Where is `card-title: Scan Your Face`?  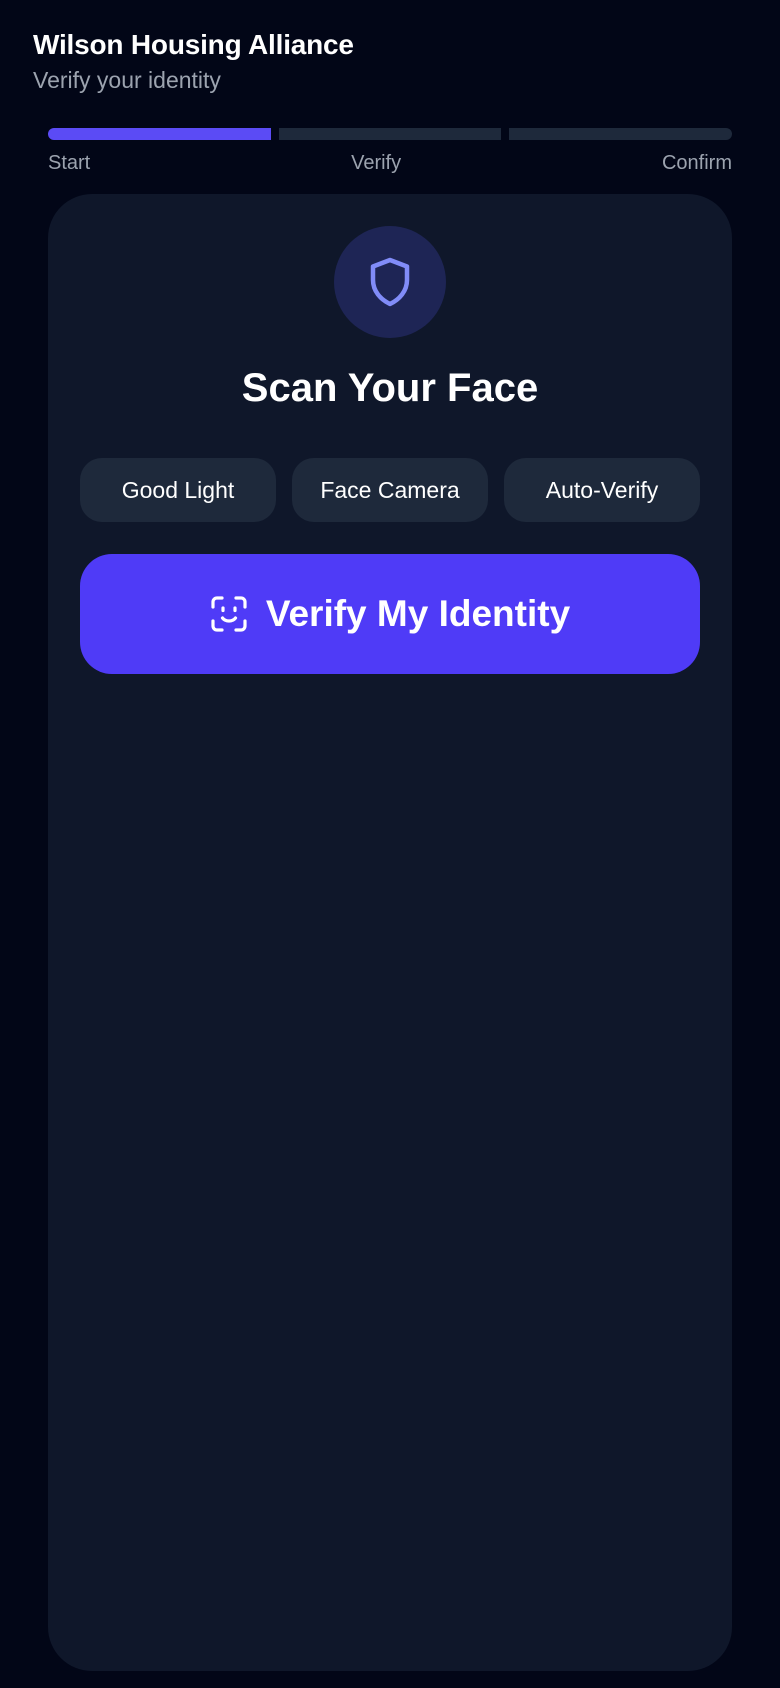 card-title: Scan Your Face is located at coordinates (390, 388).